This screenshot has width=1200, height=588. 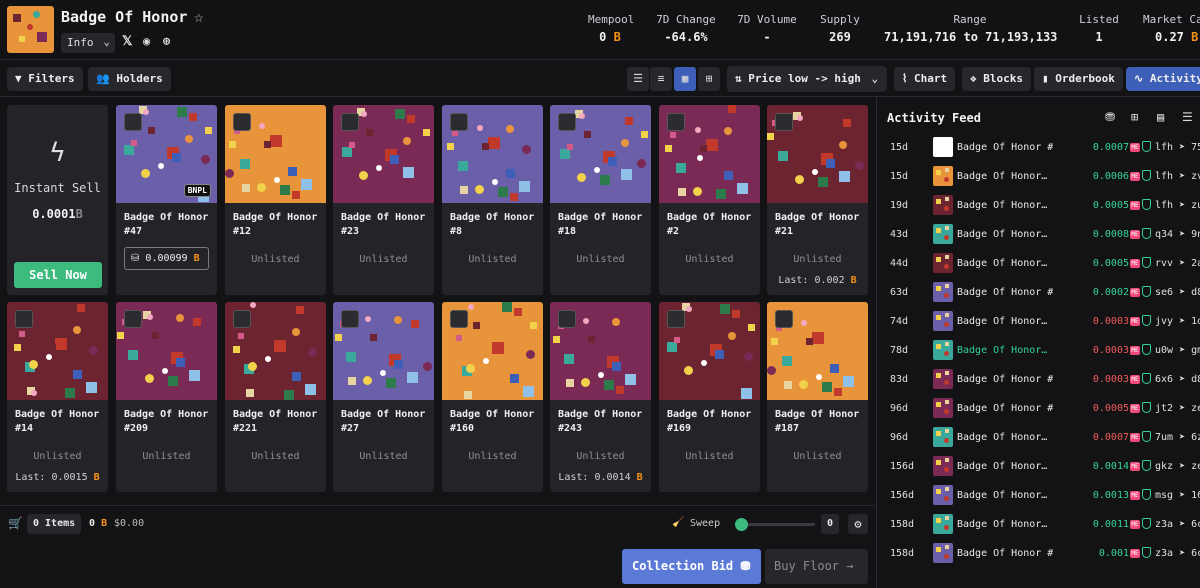 I want to click on buy-price-button: ⛁ 0.00099 B, so click(x=166, y=258).